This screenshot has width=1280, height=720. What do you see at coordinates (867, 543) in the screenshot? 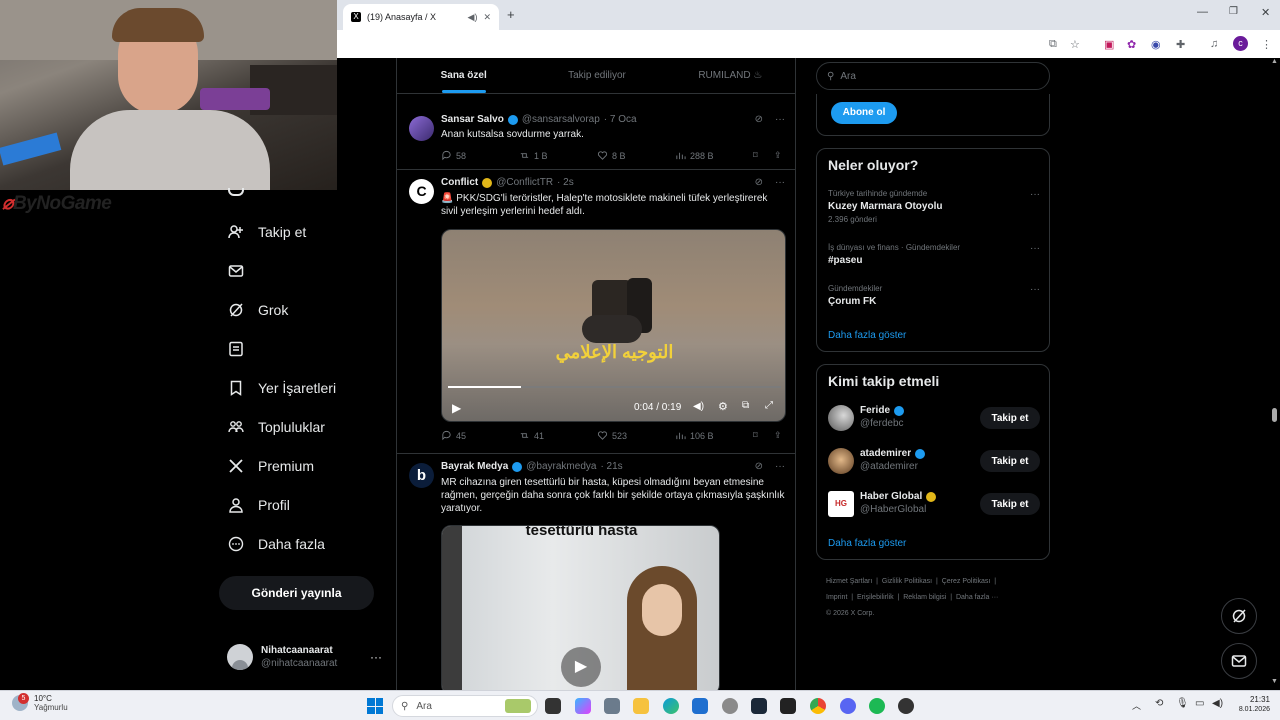
I see `show-more-follow: Daha fazla göster` at bounding box center [867, 543].